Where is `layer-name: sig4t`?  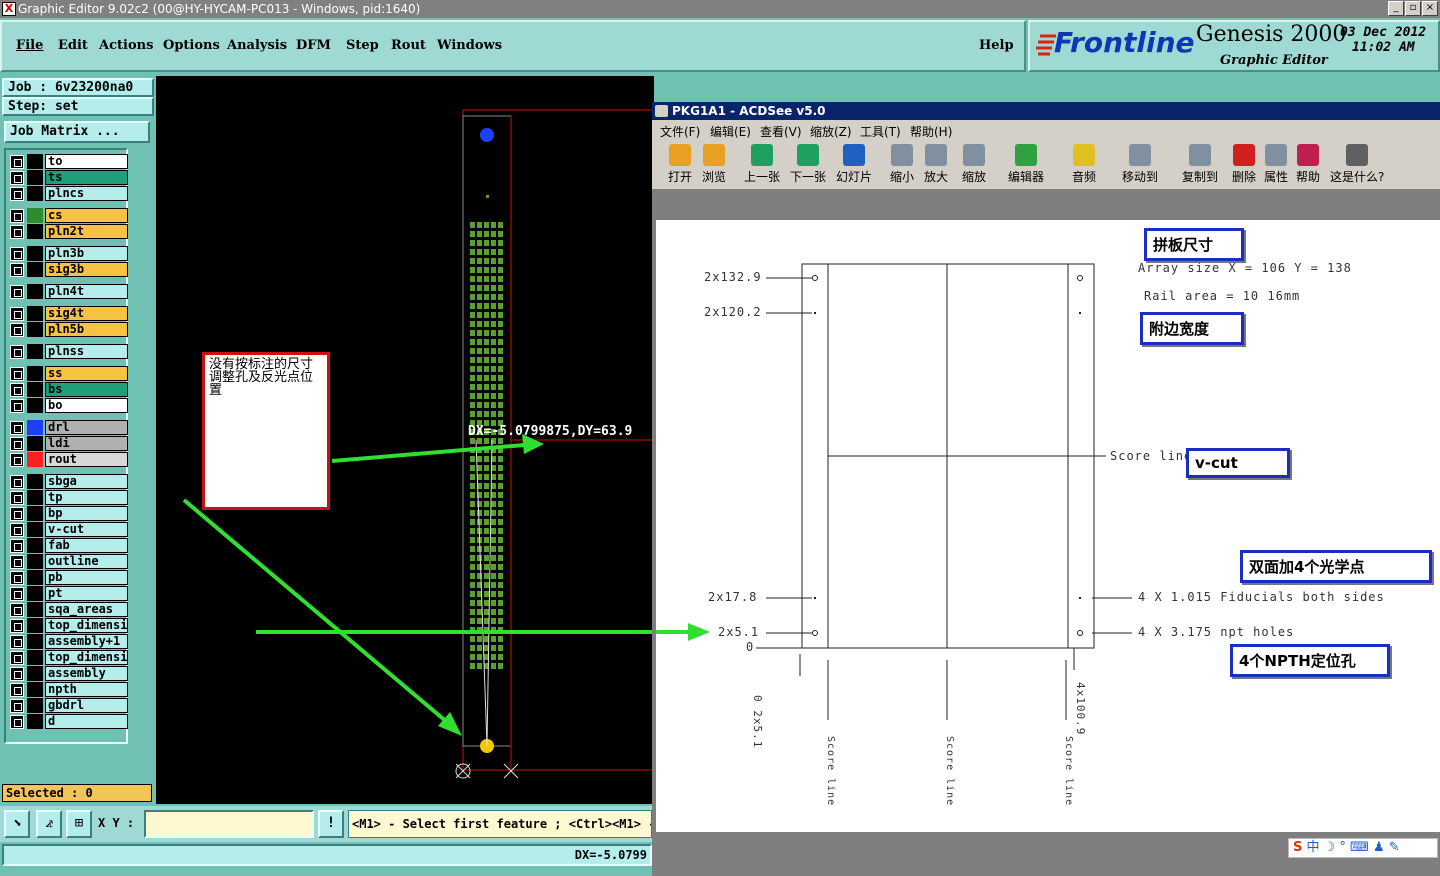 layer-name: sig4t is located at coordinates (86, 313).